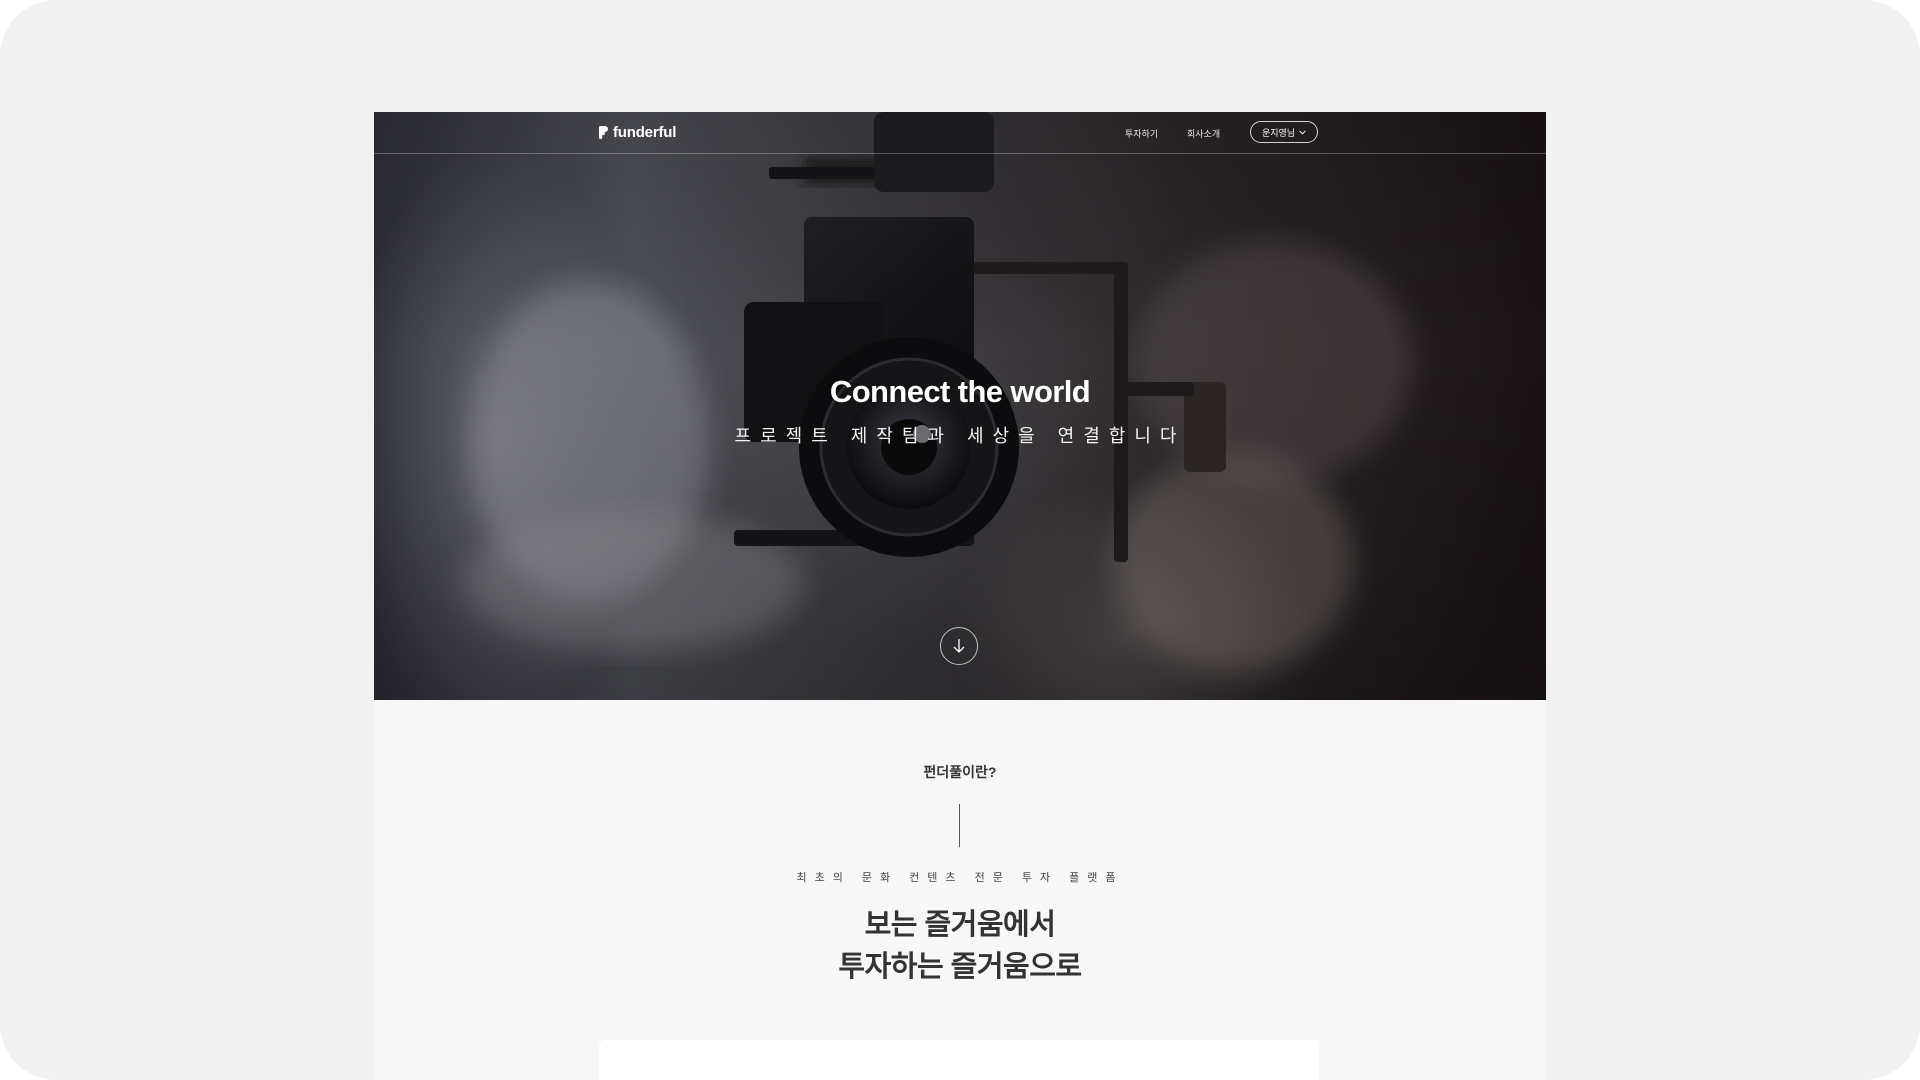 Image resolution: width=1920 pixels, height=1080 pixels. What do you see at coordinates (645, 132) in the screenshot?
I see `logo-text: funderful` at bounding box center [645, 132].